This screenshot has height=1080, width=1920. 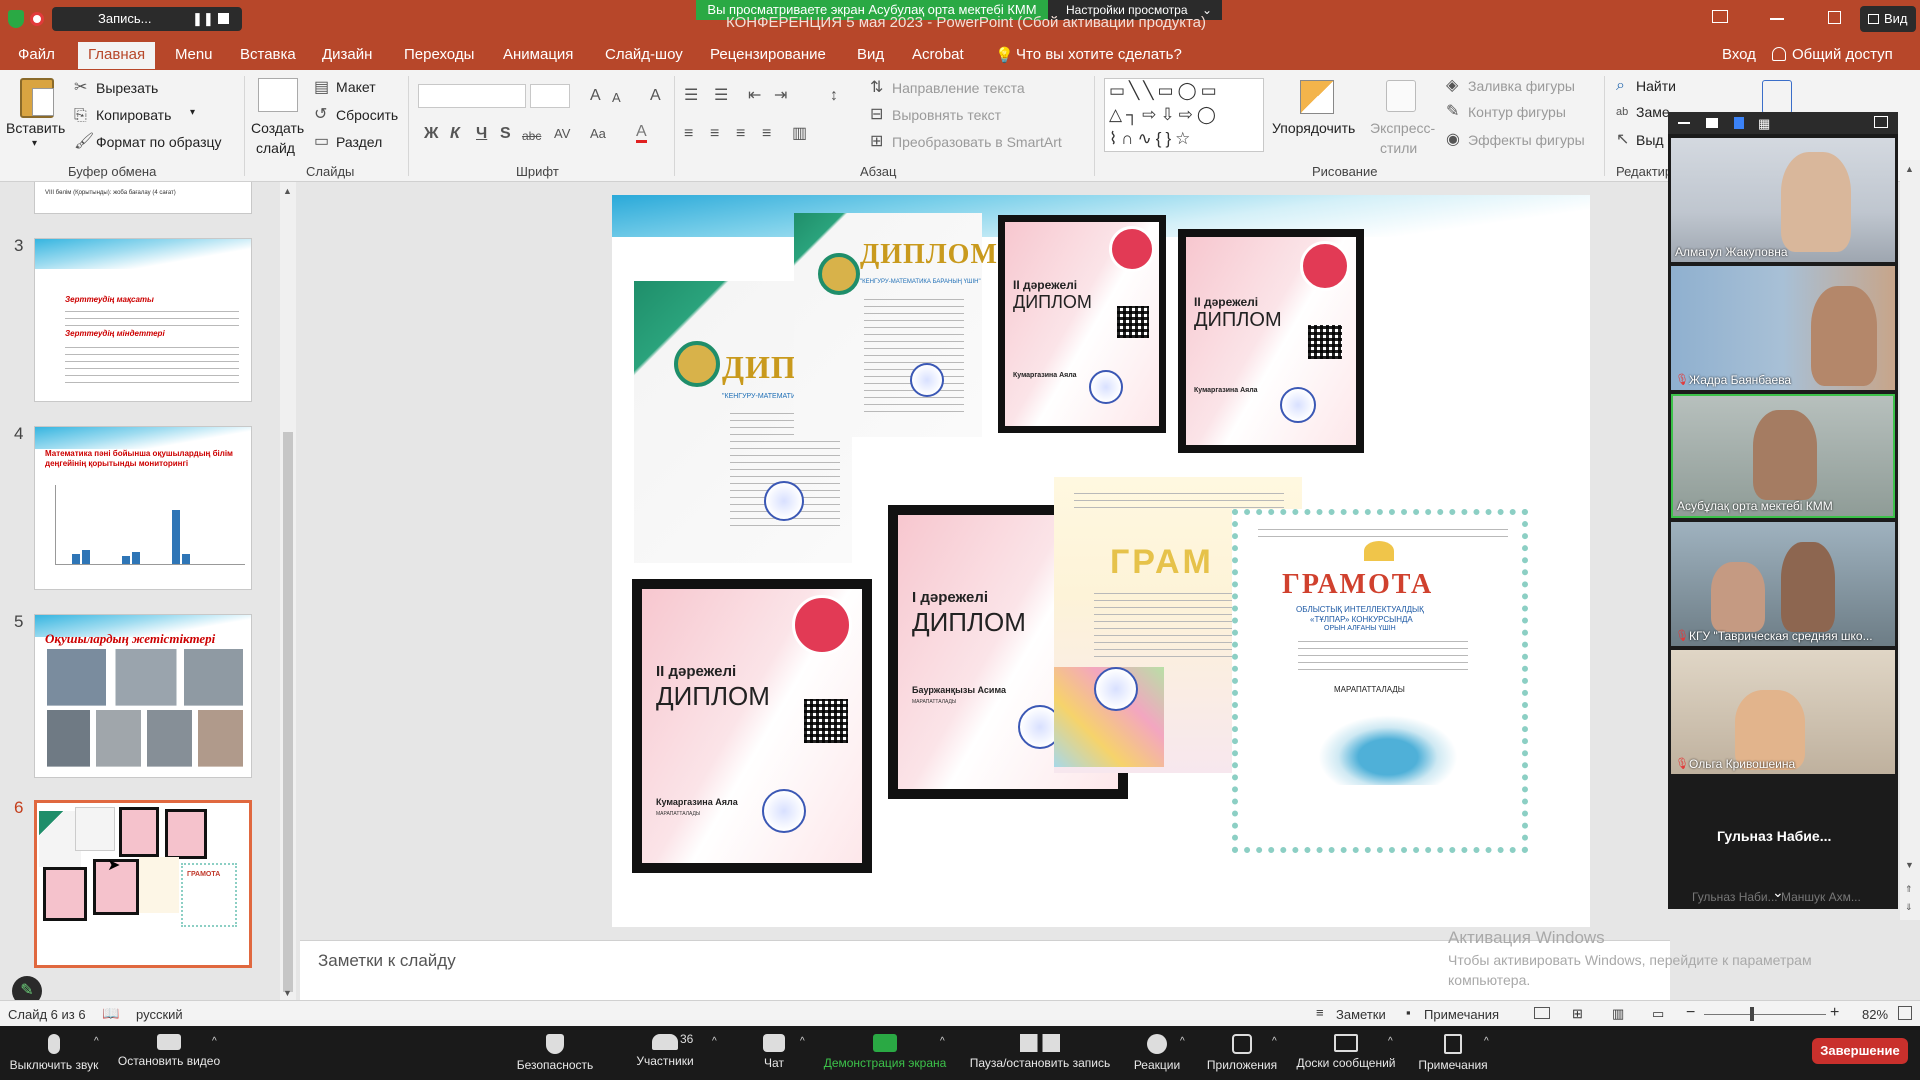 I want to click on notes-placeholder: Заметки к слайду, so click(x=387, y=961).